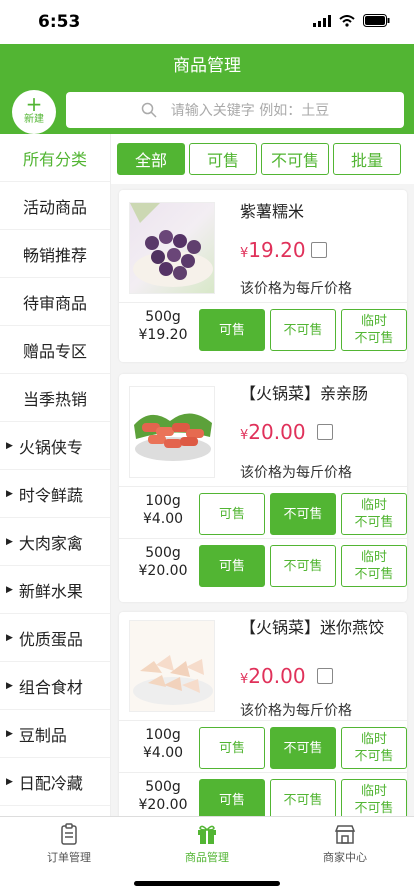 The width and height of the screenshot is (414, 896). I want to click on sidebar-item-activity: 活动商品, so click(55, 206).